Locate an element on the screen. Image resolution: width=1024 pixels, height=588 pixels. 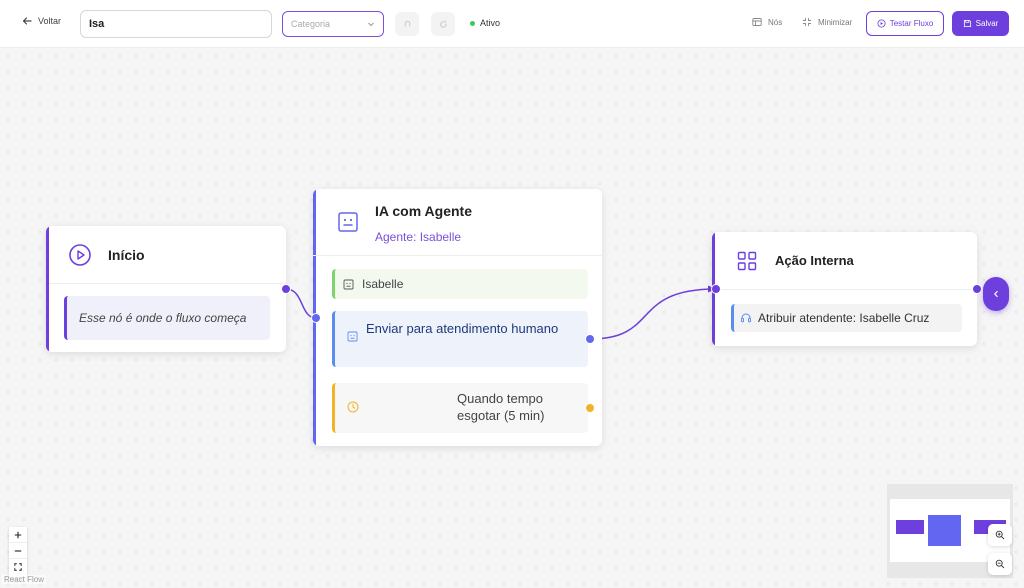
node-header: Início is located at coordinates (166, 255).